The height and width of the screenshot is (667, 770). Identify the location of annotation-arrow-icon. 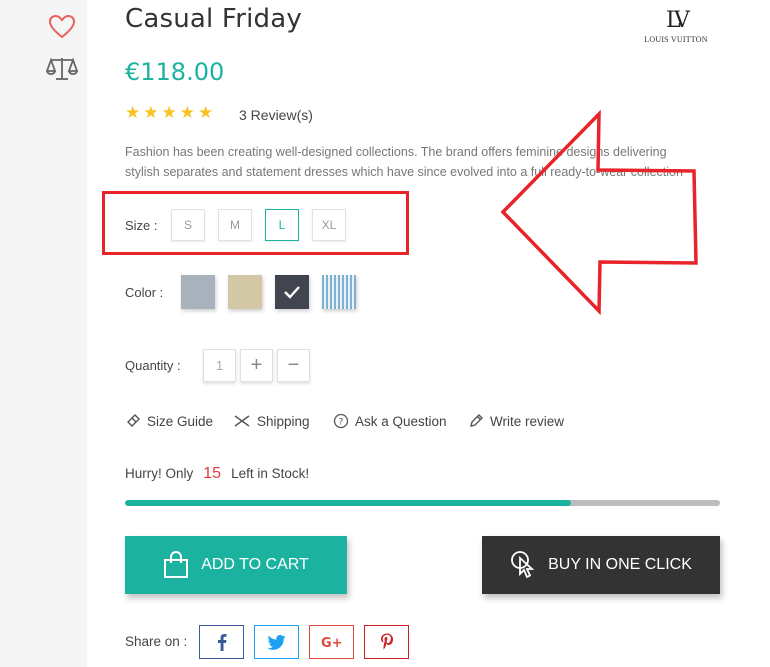
(599, 212).